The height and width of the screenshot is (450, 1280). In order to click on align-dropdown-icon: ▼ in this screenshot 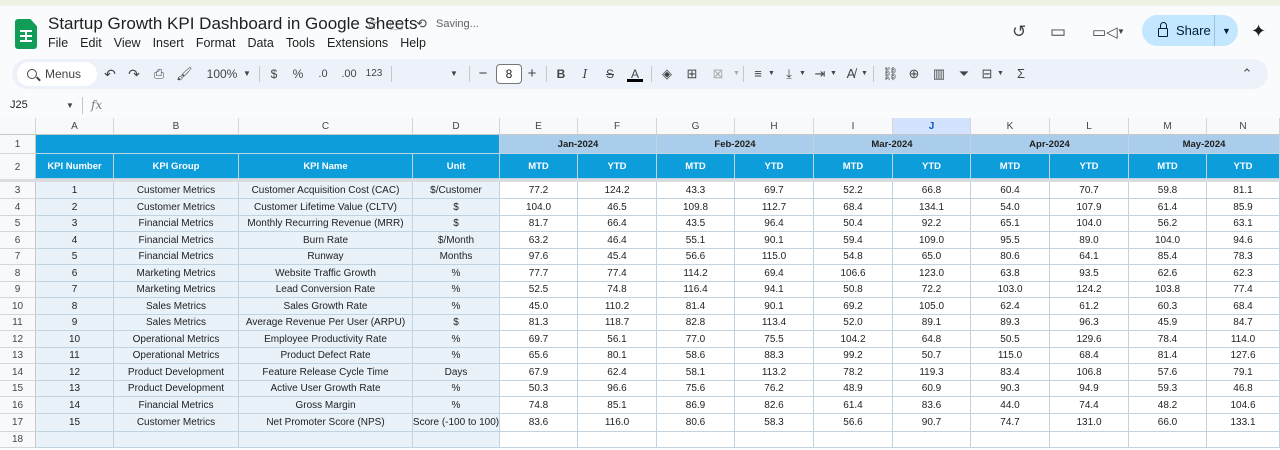, I will do `click(771, 74)`.